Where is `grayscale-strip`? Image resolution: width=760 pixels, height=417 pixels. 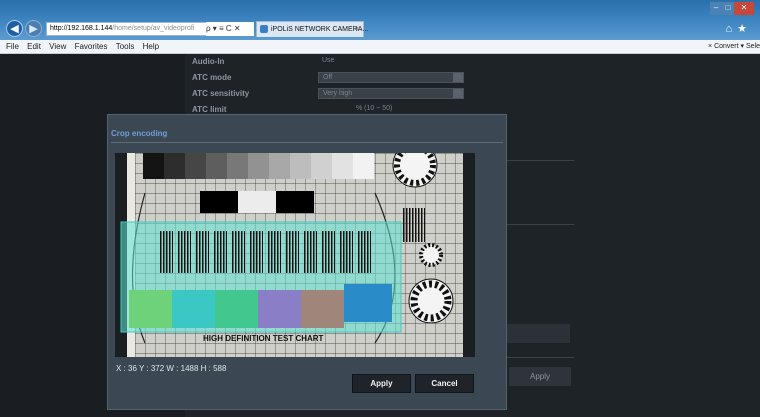 grayscale-strip is located at coordinates (258, 166).